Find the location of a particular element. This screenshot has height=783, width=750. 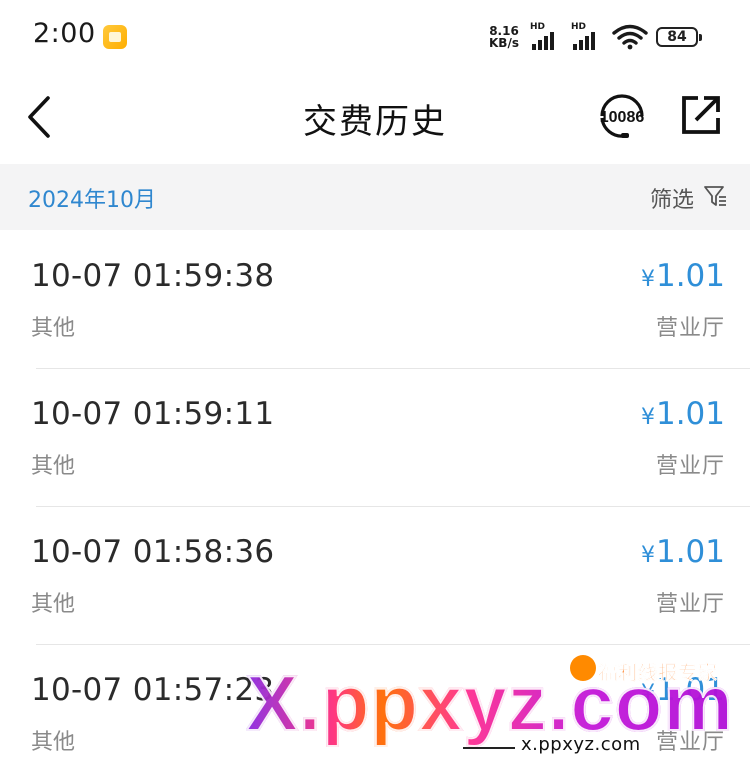

headset-icon: 10086 is located at coordinates (622, 116).